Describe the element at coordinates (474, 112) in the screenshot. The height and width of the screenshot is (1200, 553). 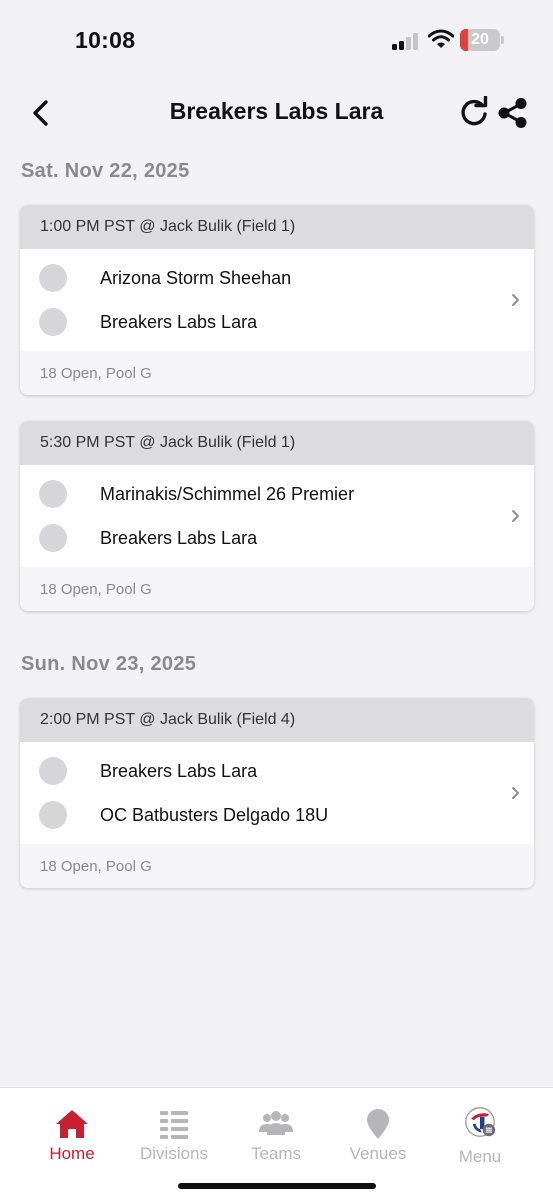
I see `refresh-button` at that location.